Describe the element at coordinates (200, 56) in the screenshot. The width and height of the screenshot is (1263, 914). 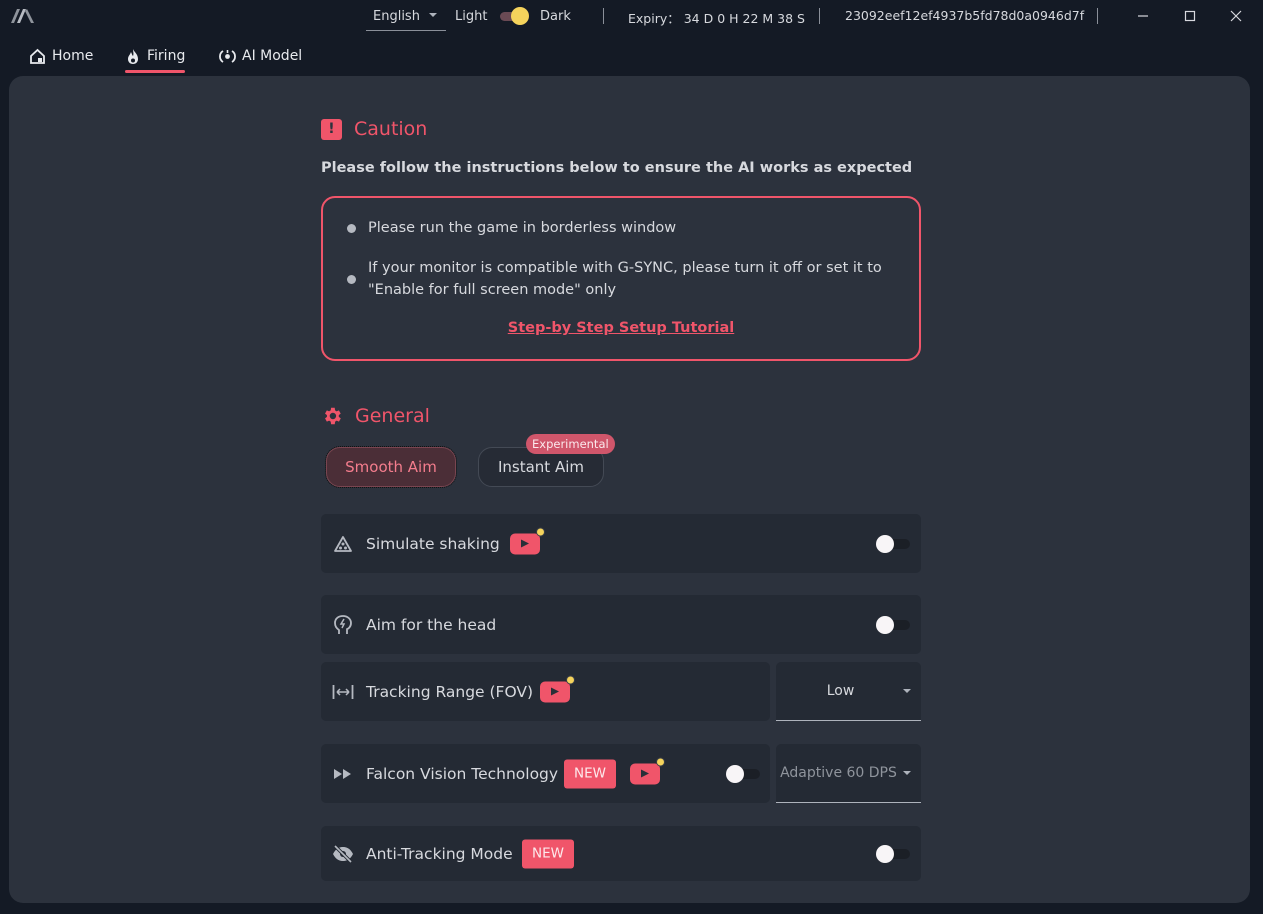
I see `main-nav: Home Firing AI Model` at that location.